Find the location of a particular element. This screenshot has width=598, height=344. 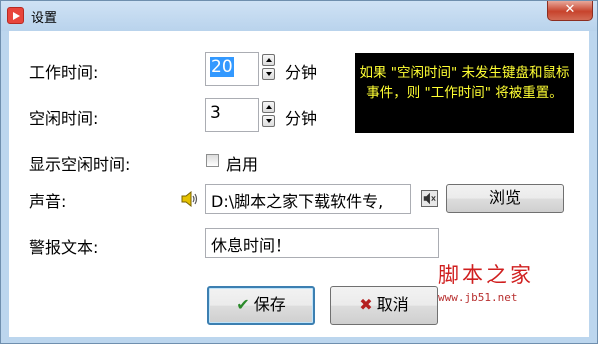

watermark-title: 脚本之家 is located at coordinates (486, 275).